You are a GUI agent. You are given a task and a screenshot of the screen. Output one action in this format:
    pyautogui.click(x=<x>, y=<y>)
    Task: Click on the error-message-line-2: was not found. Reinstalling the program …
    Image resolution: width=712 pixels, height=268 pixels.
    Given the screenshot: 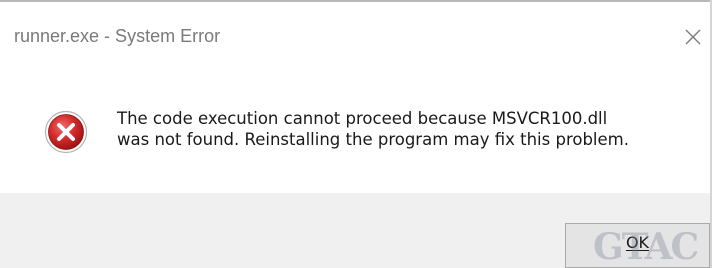 What is the action you would take?
    pyautogui.click(x=373, y=139)
    